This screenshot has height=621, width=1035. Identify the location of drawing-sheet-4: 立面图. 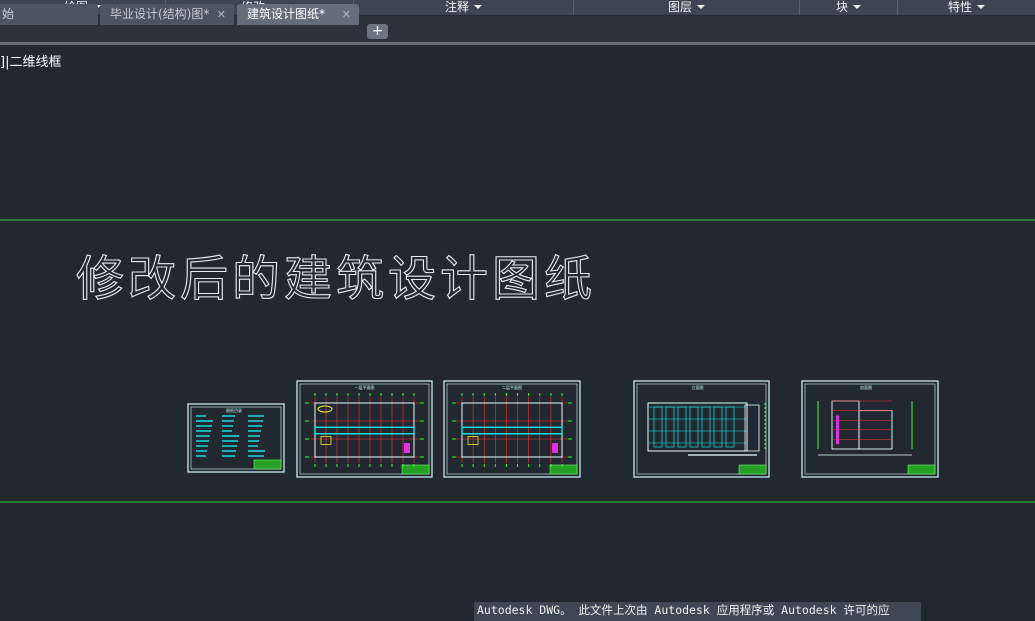
(701, 429).